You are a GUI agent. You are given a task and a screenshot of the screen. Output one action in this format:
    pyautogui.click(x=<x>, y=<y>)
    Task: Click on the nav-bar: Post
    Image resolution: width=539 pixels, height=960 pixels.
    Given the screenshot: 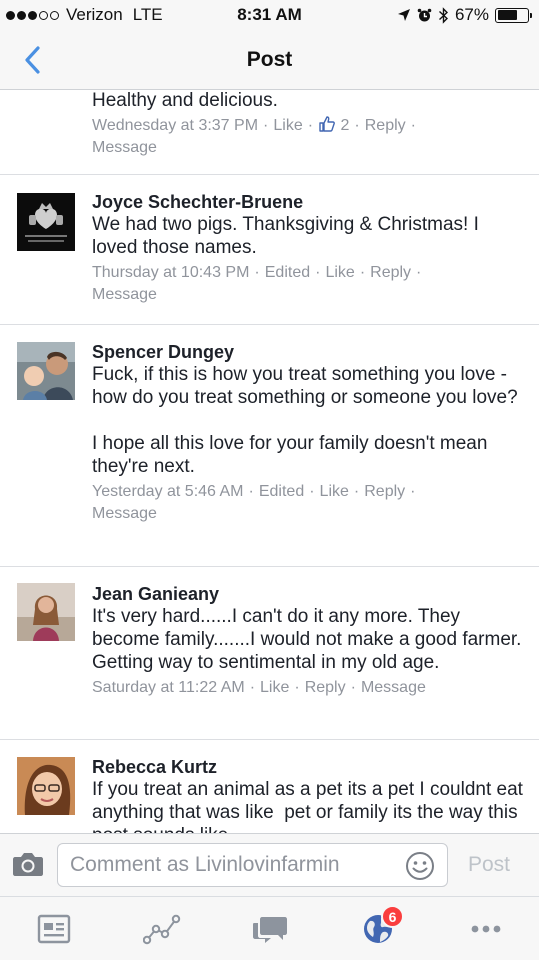 What is the action you would take?
    pyautogui.click(x=269, y=61)
    